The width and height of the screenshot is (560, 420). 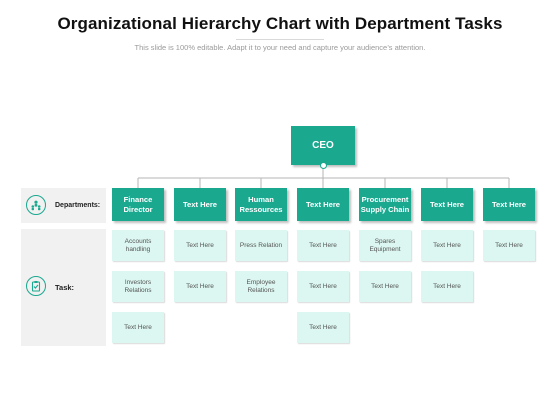 What do you see at coordinates (78, 205) in the screenshot?
I see `departments-label: Departments:` at bounding box center [78, 205].